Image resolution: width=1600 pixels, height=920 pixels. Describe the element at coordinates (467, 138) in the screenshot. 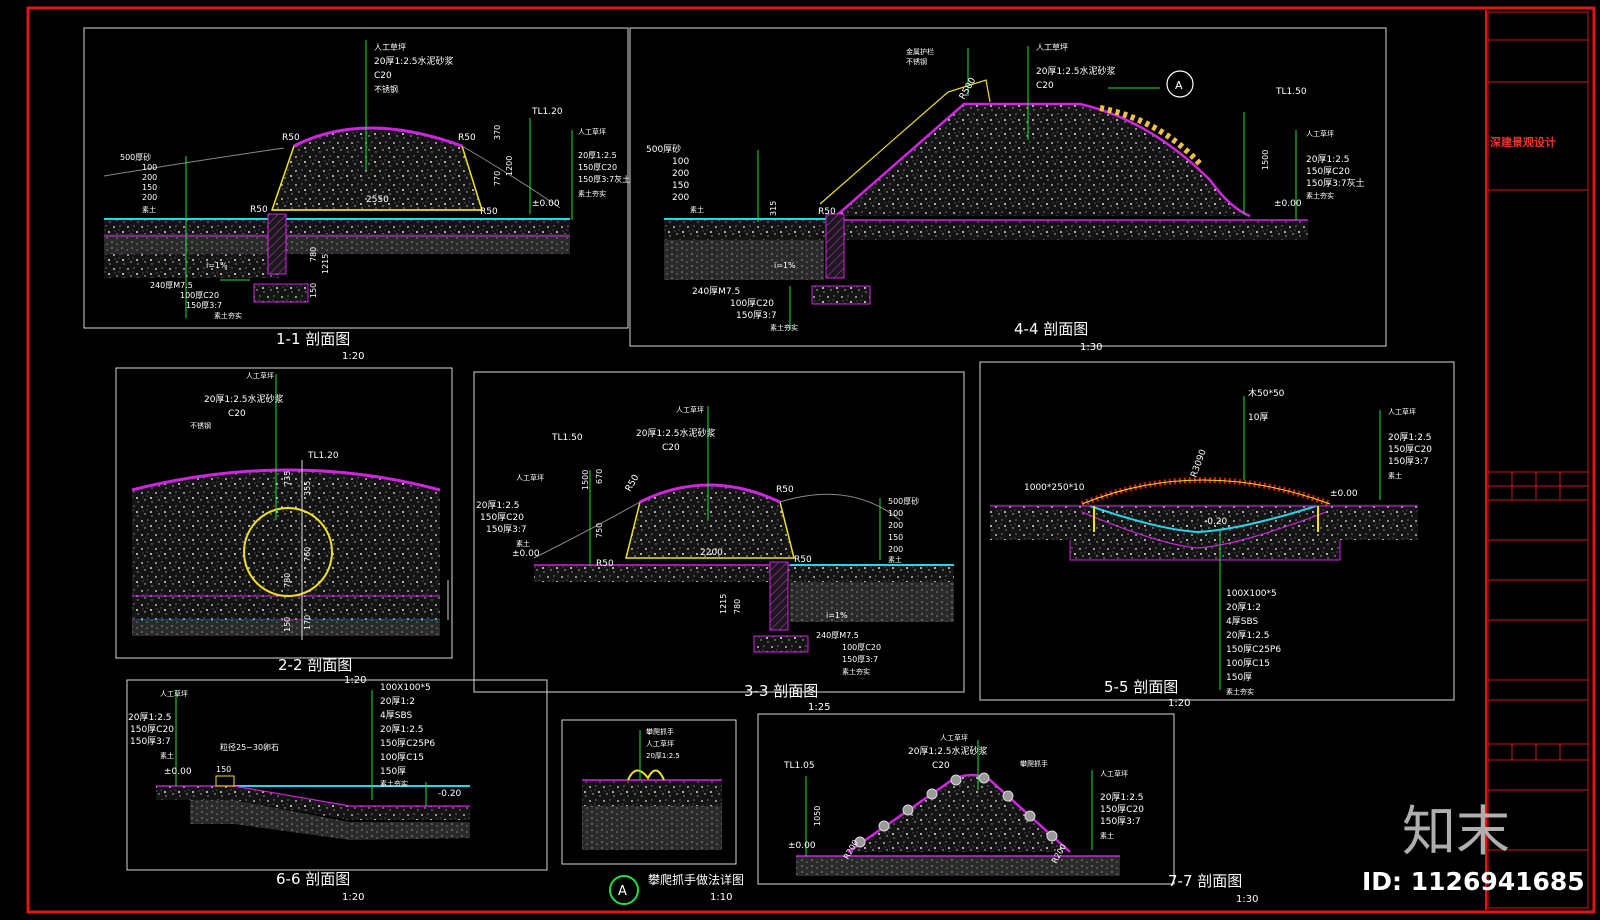

I see `s11-dim-r2: R50` at that location.